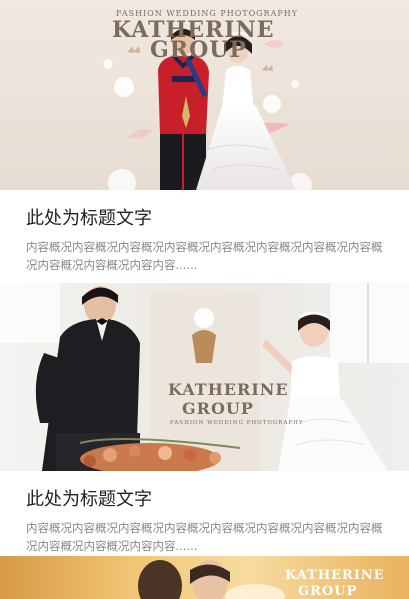  Describe the element at coordinates (237, 423) in the screenshot. I see `logo-tagline: FASHION WEDDING PHOTOGRAPHY` at that location.